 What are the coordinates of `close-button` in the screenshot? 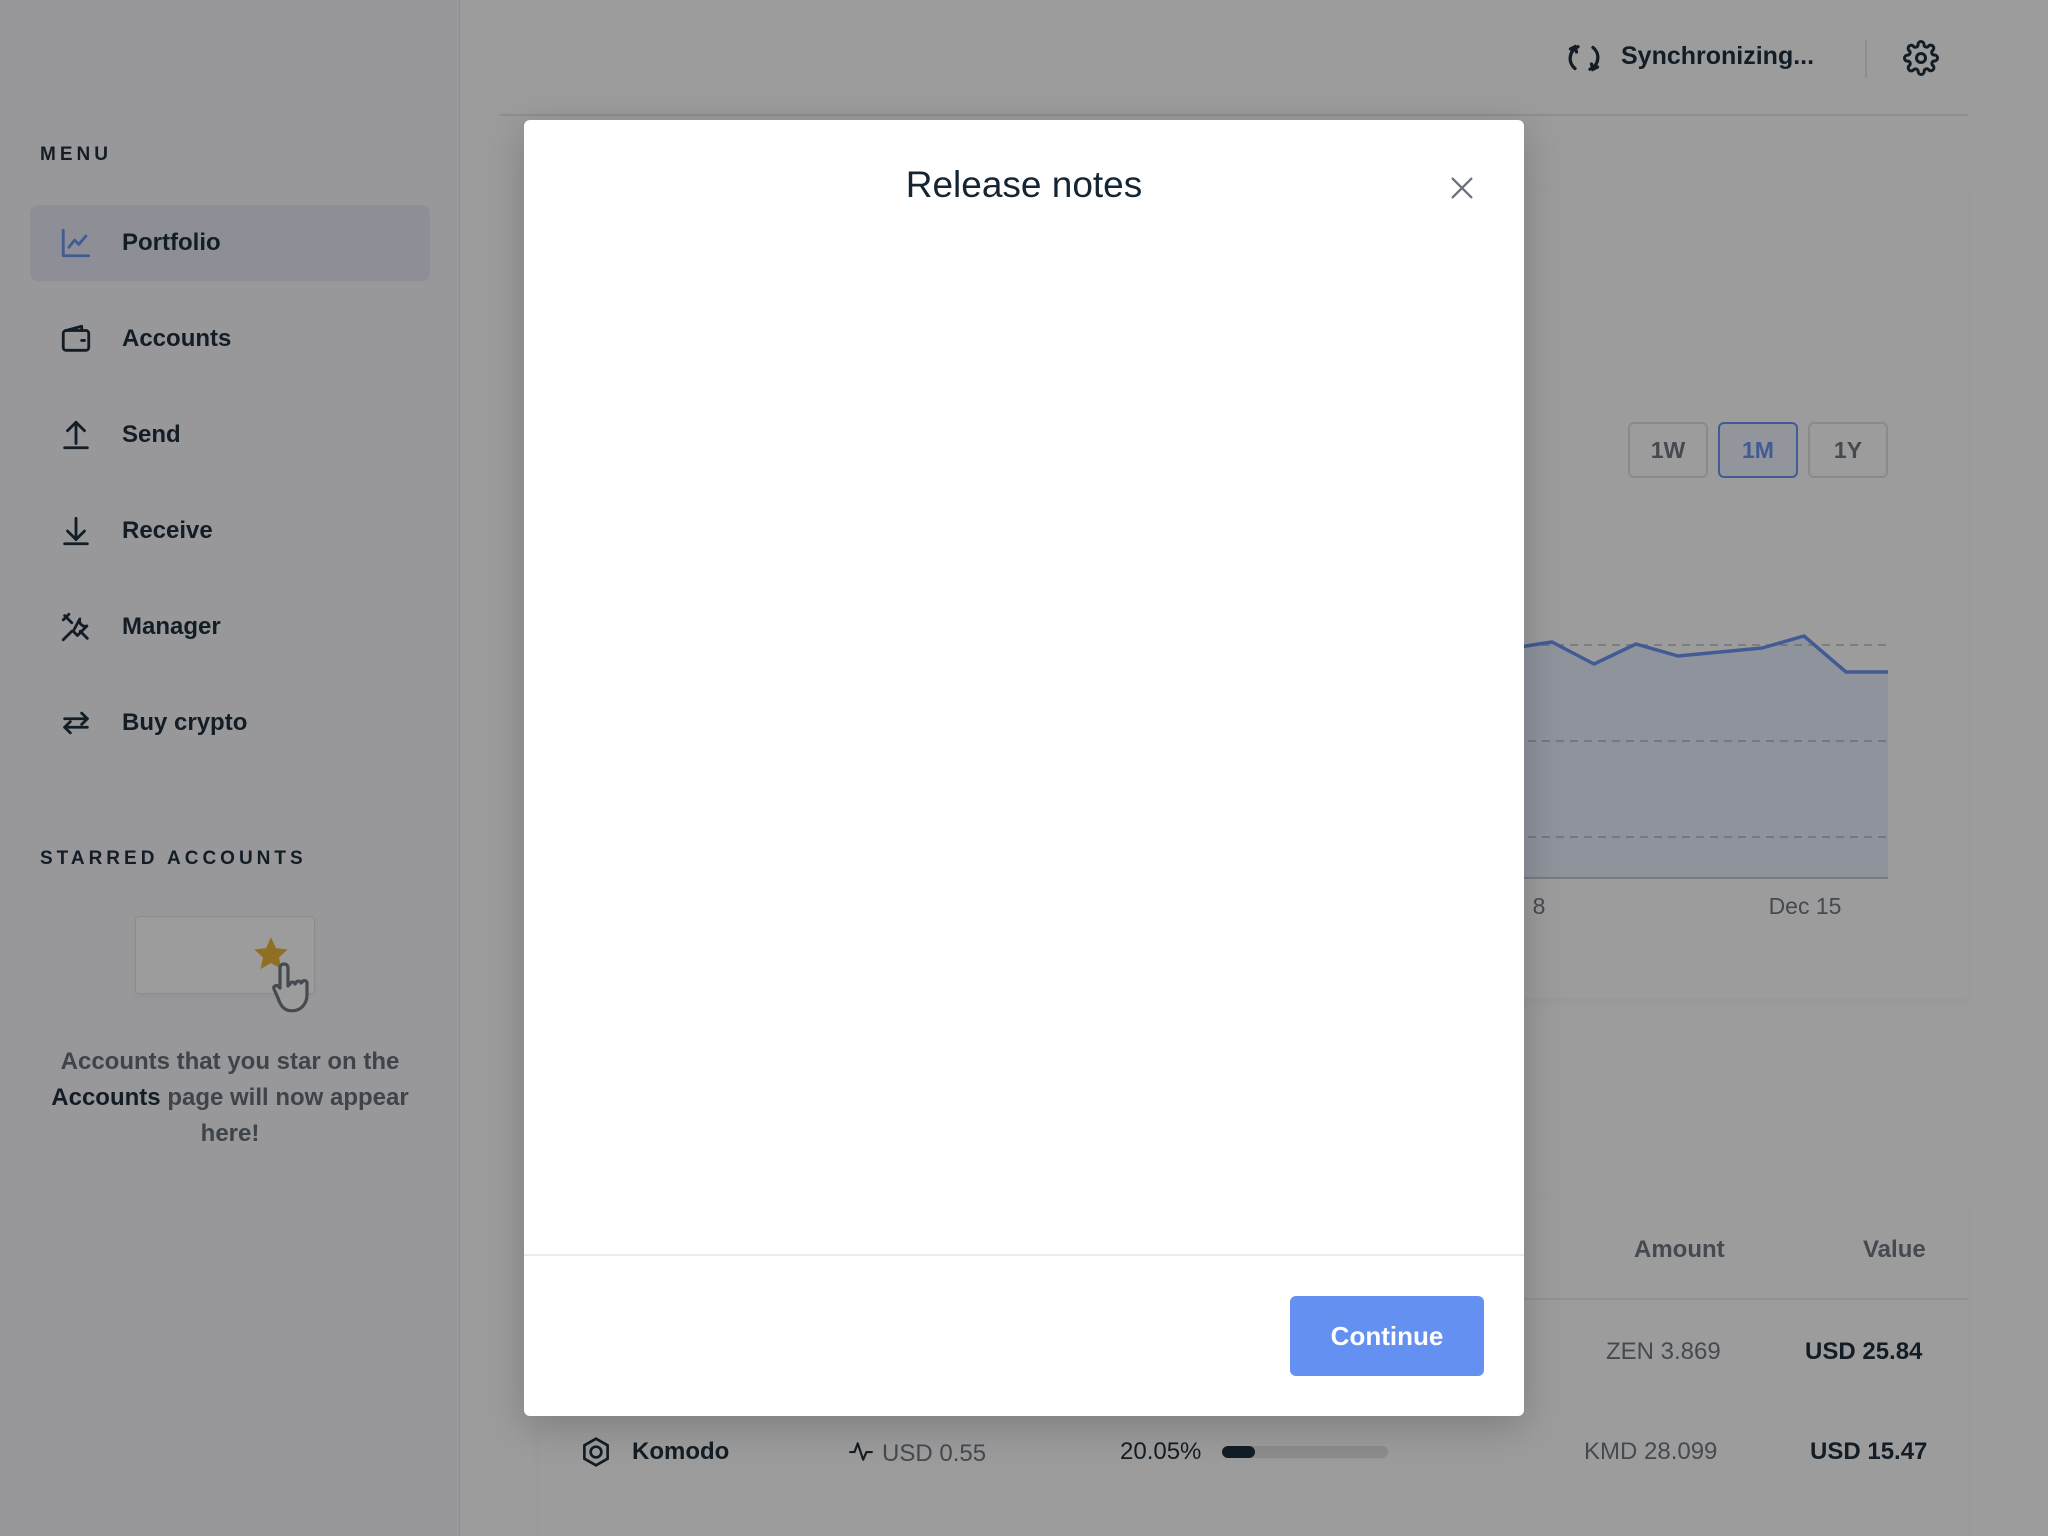 It's located at (1462, 190).